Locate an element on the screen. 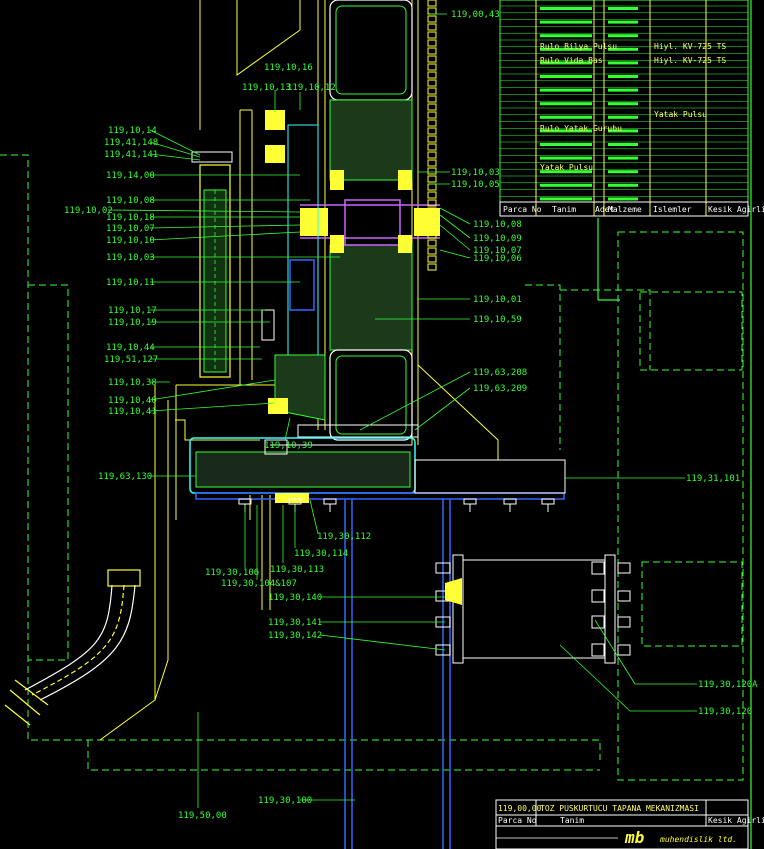  label-119-10-18: 119,10,18 is located at coordinates (130, 218).